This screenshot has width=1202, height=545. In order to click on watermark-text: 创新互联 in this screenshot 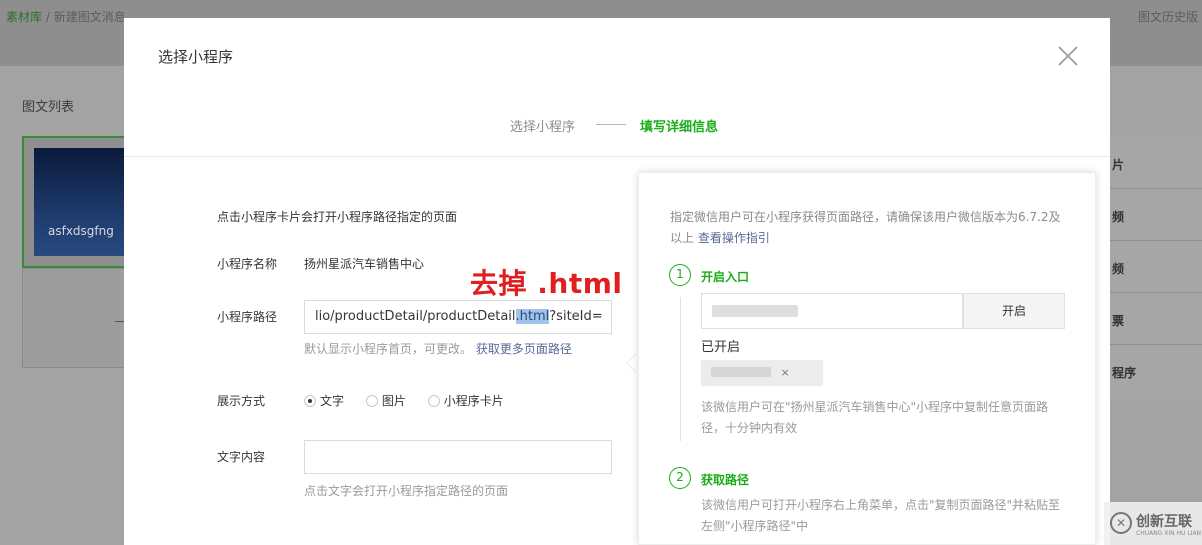, I will do `click(1164, 522)`.